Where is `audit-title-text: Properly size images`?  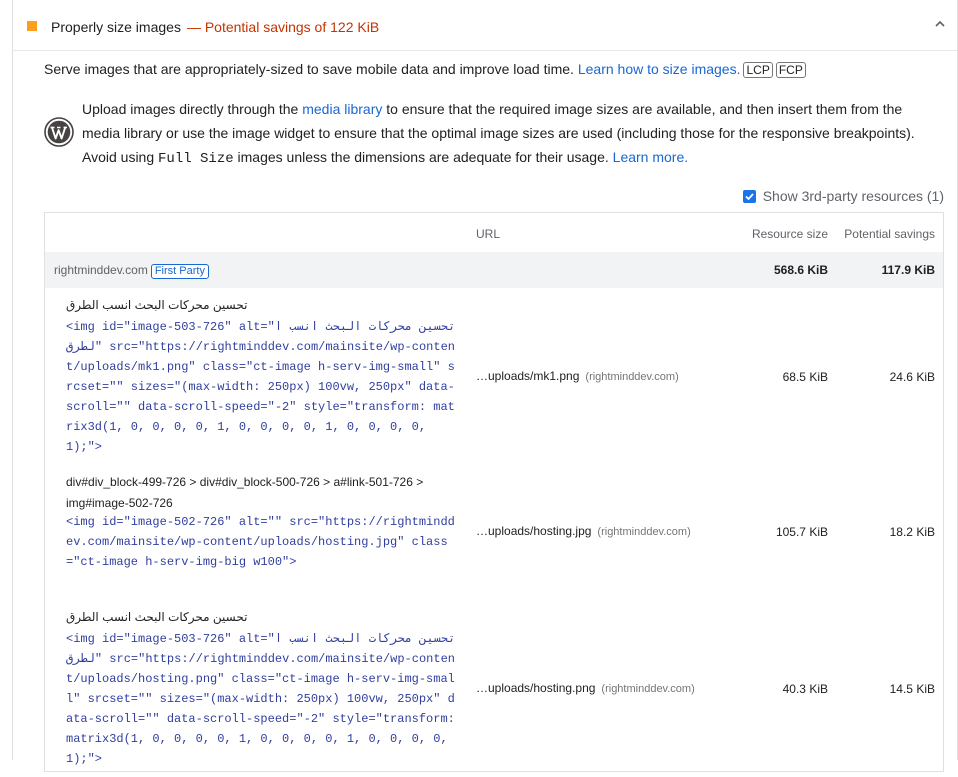 audit-title-text: Properly size images is located at coordinates (116, 27).